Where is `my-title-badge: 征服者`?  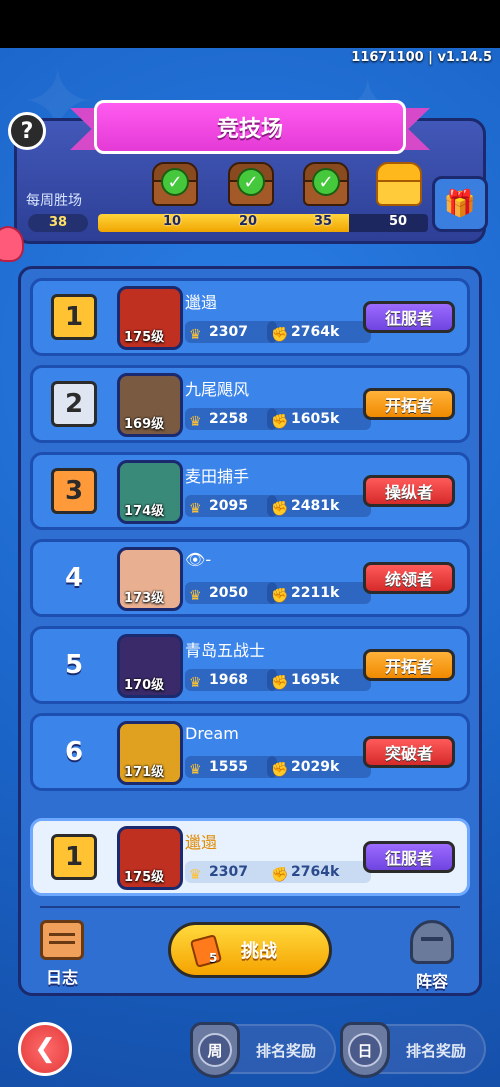 my-title-badge: 征服者 is located at coordinates (409, 857).